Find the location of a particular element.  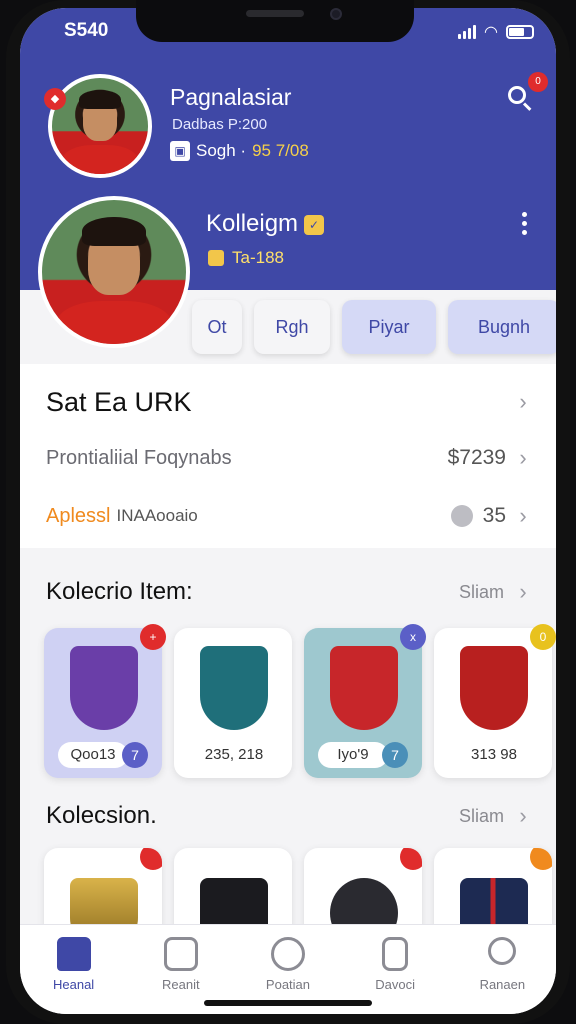

avatar-small-badge: ◆ is located at coordinates (55, 99).